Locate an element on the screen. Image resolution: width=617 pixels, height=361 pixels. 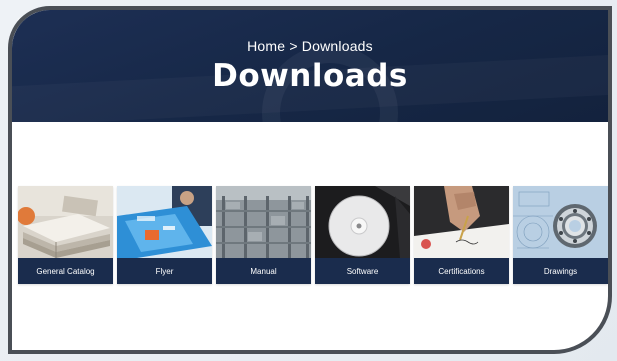
tile-label: Manual is located at coordinates (263, 271).